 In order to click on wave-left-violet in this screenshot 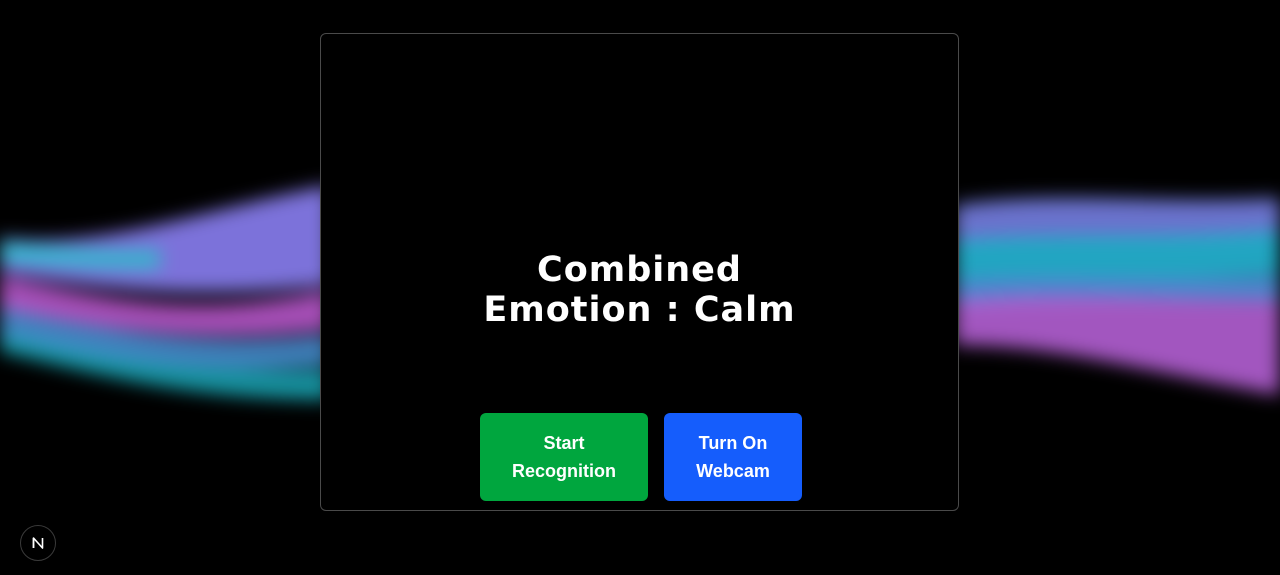, I will do `click(165, 239)`.